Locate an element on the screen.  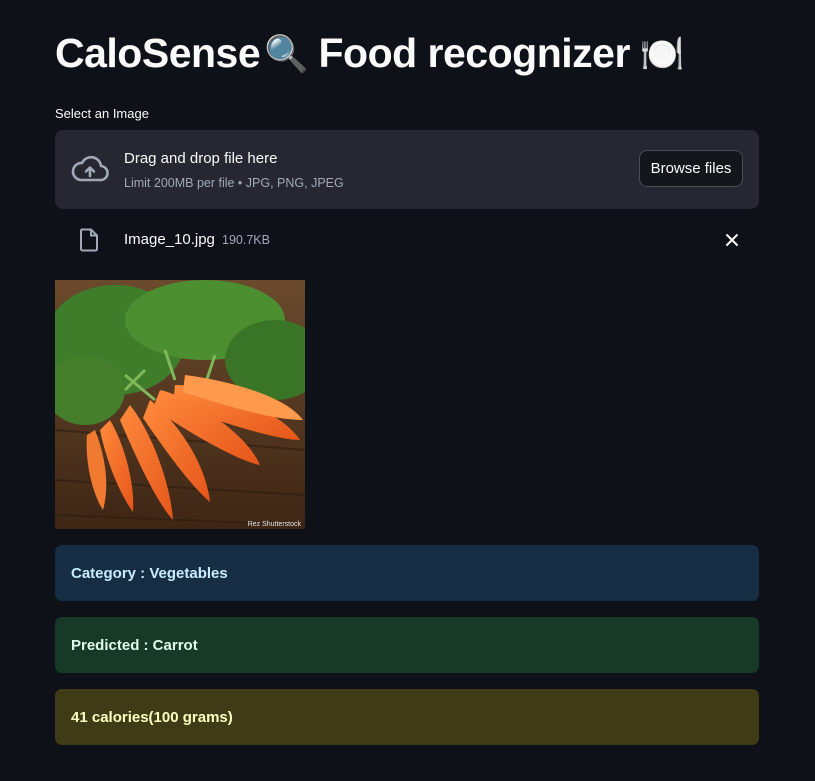
app-name: CaloSense is located at coordinates (158, 53).